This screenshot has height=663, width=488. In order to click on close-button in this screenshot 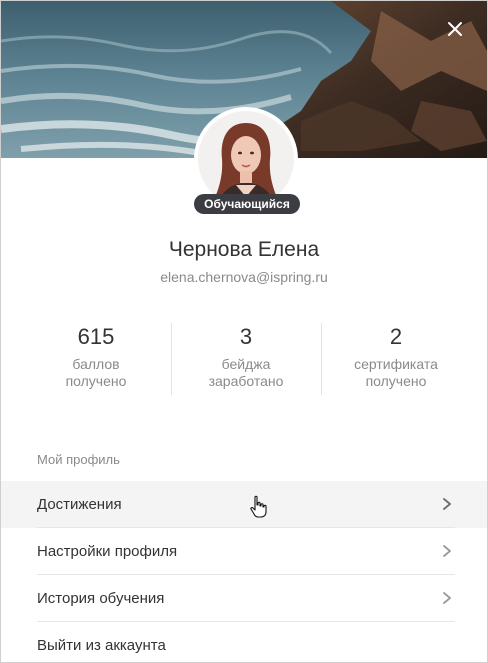, I will do `click(455, 29)`.